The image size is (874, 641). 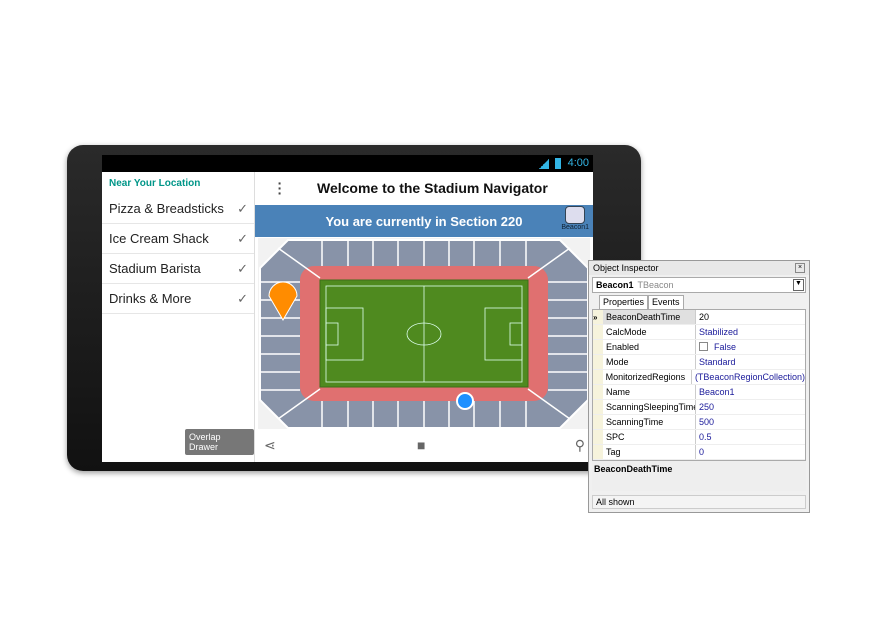 I want to click on property-row: Tag 0, so click(x=699, y=452).